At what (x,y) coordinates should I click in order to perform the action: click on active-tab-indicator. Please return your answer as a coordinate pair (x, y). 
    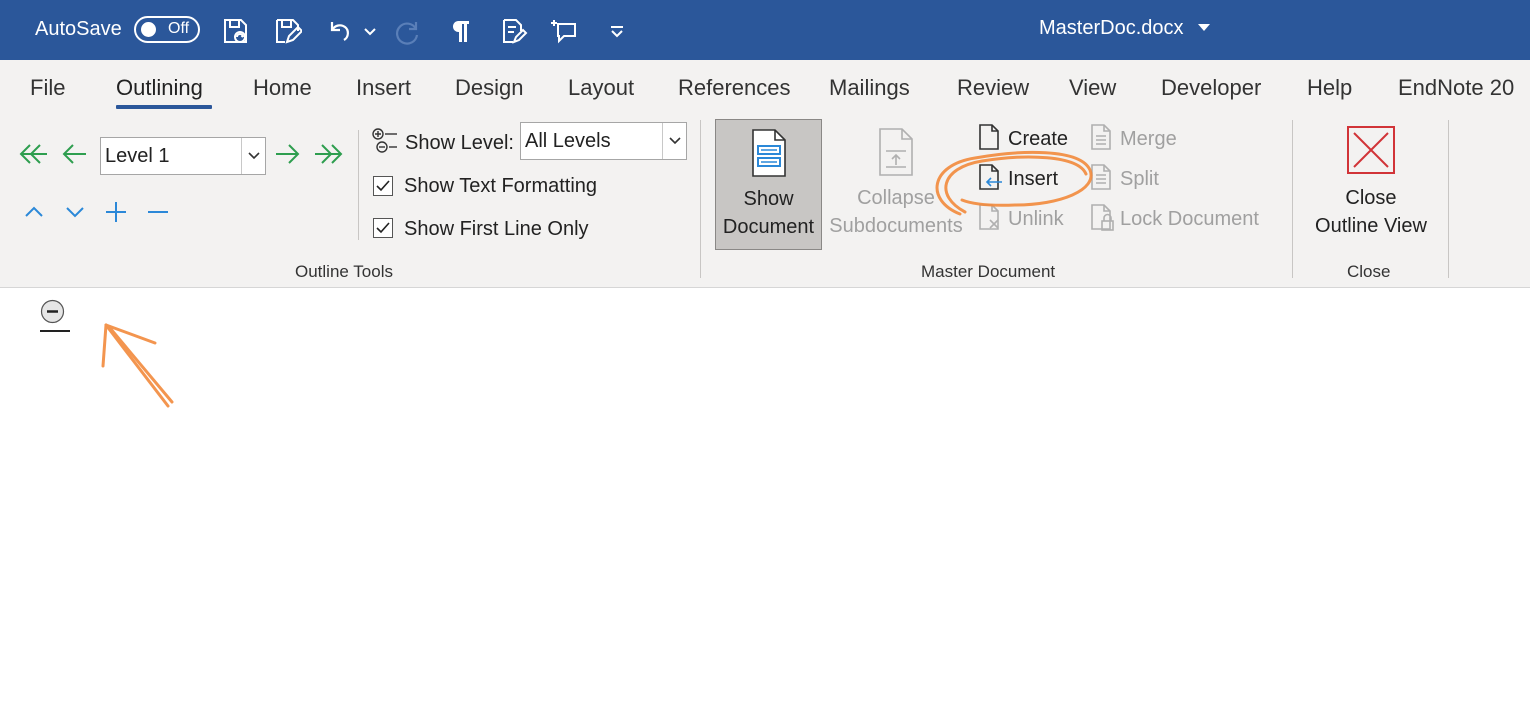
    Looking at the image, I should click on (164, 107).